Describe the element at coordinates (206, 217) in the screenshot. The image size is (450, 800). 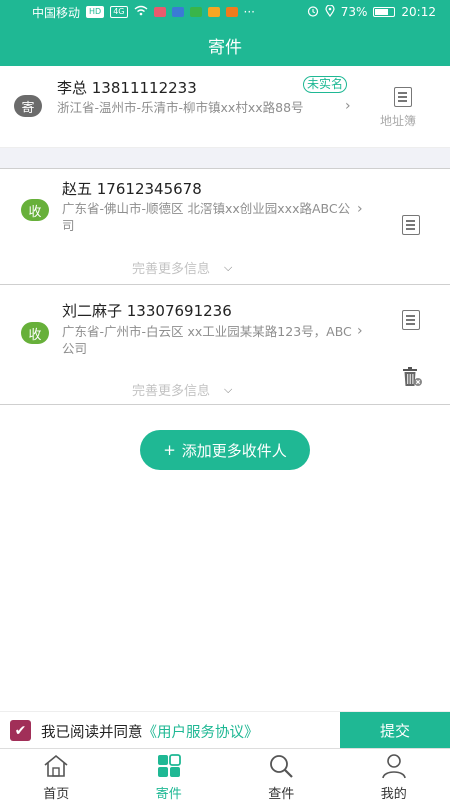
I see `receiver-address: 广东省-佛山市-顺德区 北滘镇xx创业园xxx路ABC公司` at that location.